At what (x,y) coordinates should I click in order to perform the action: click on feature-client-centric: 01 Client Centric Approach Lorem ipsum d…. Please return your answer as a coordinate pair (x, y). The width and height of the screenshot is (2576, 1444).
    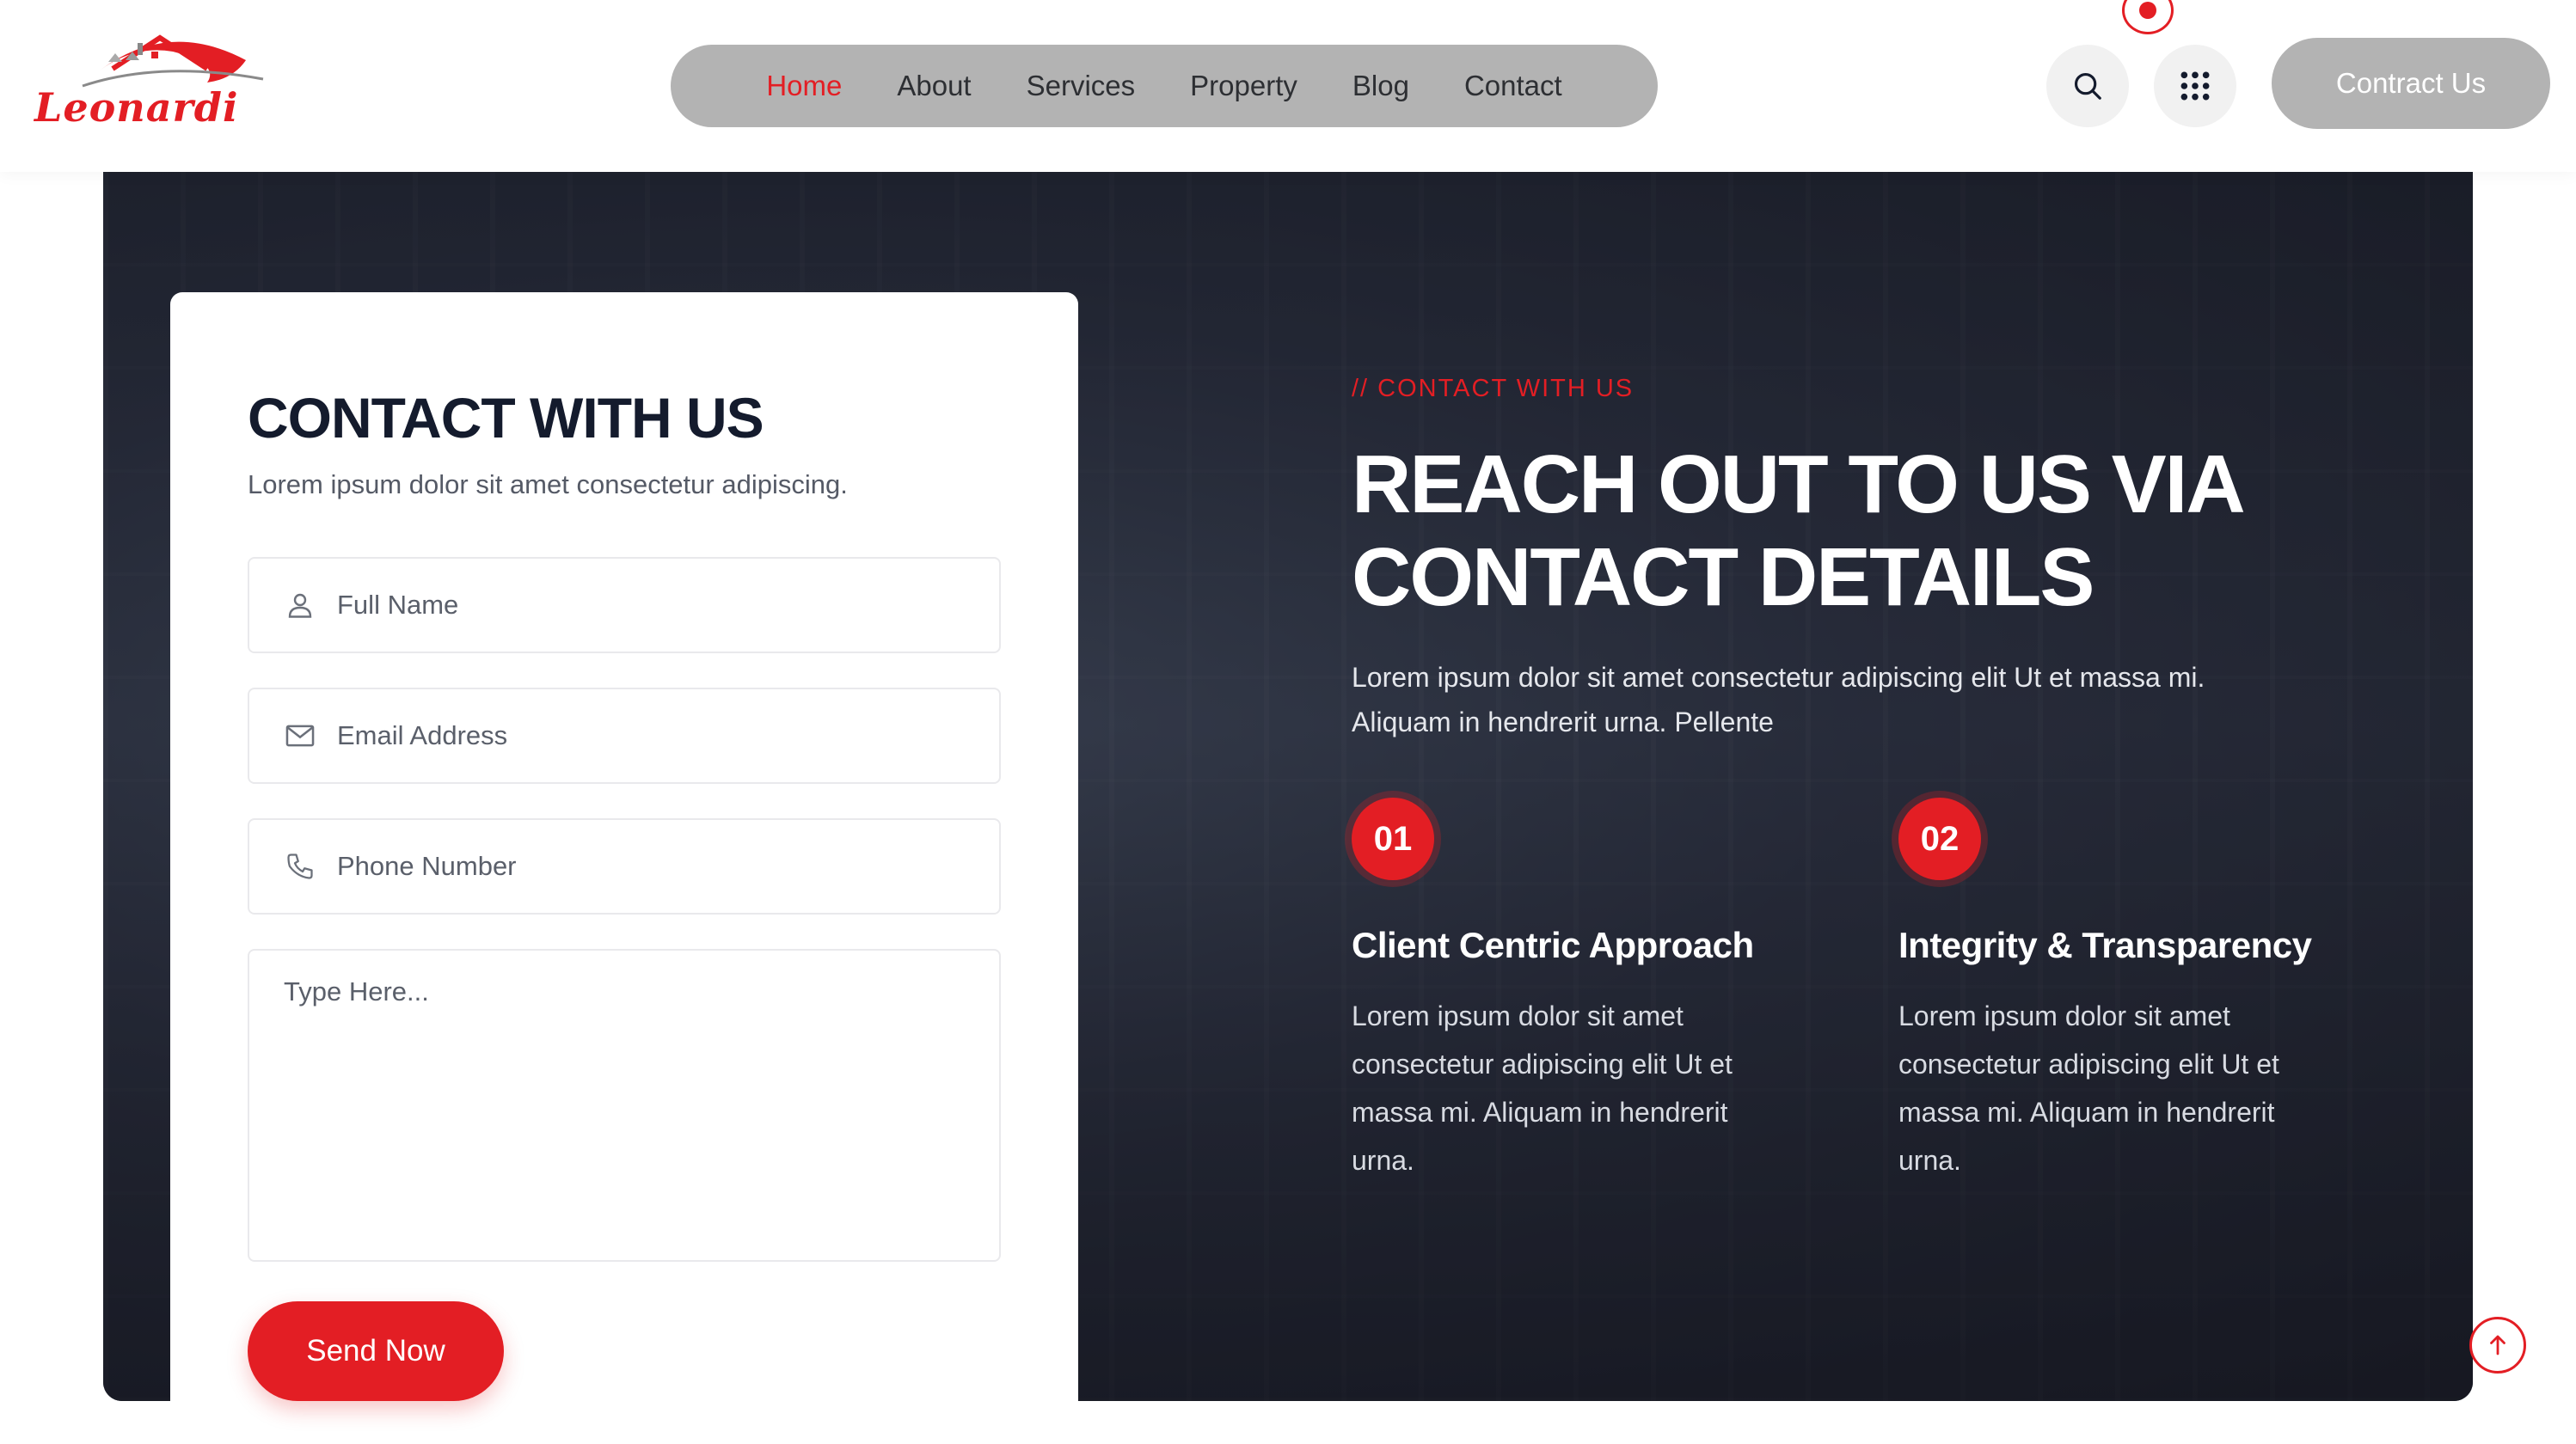
    Looking at the image, I should click on (1584, 991).